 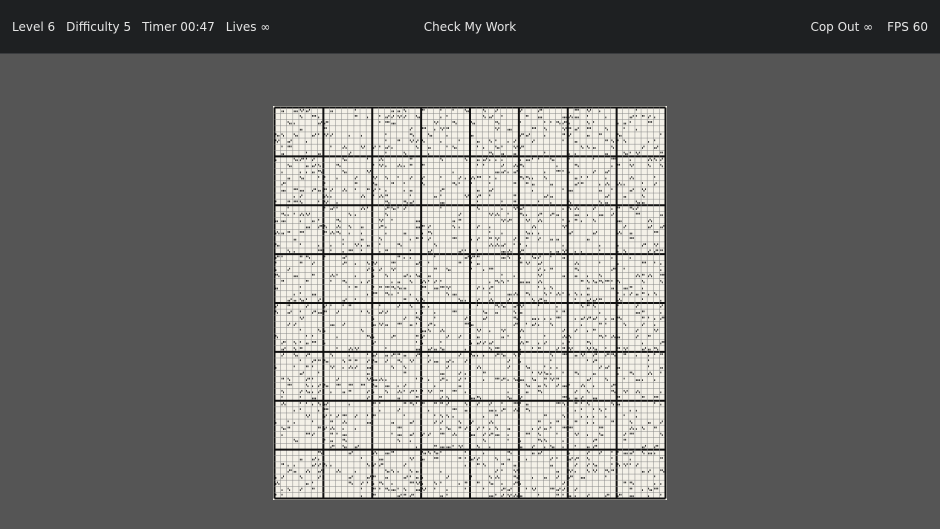 What do you see at coordinates (470, 27) in the screenshot?
I see `check-my-work-button: Check My Work` at bounding box center [470, 27].